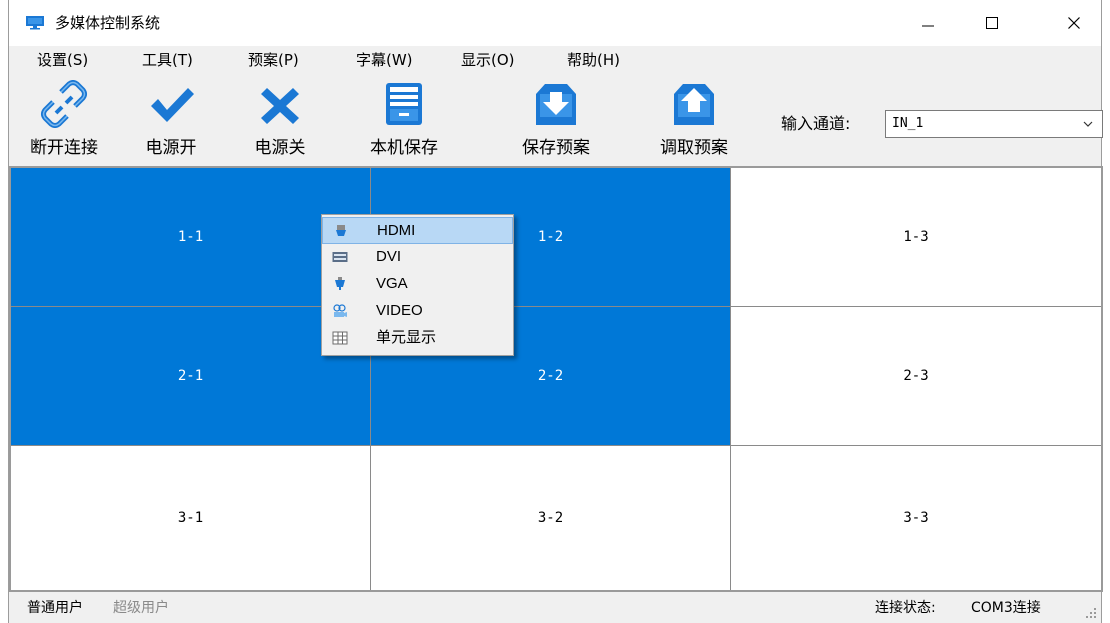 The height and width of the screenshot is (623, 1110). What do you see at coordinates (1091, 613) in the screenshot?
I see `resize-grip-icon` at bounding box center [1091, 613].